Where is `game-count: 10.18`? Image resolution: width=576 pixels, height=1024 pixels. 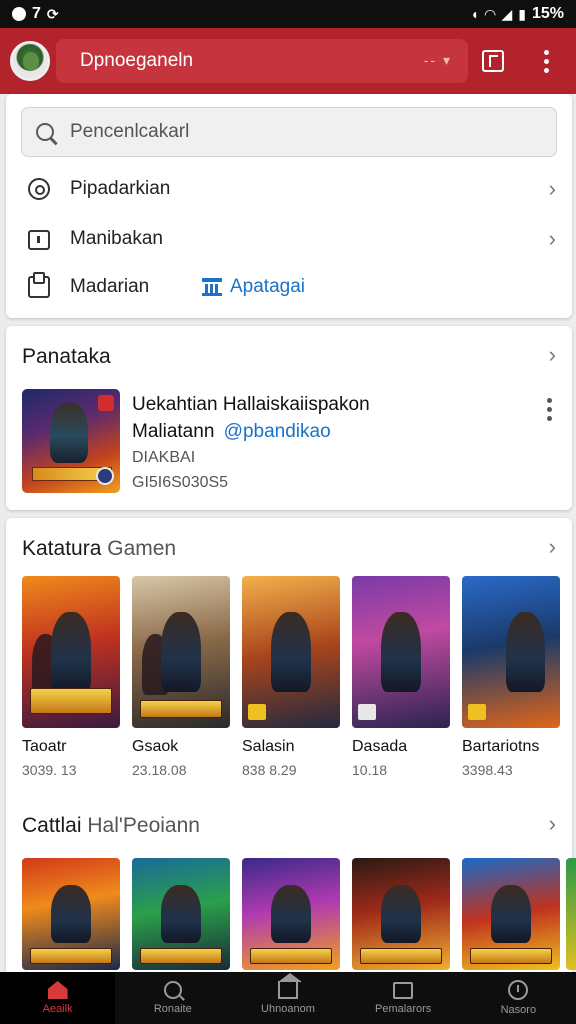 game-count: 10.18 is located at coordinates (370, 770).